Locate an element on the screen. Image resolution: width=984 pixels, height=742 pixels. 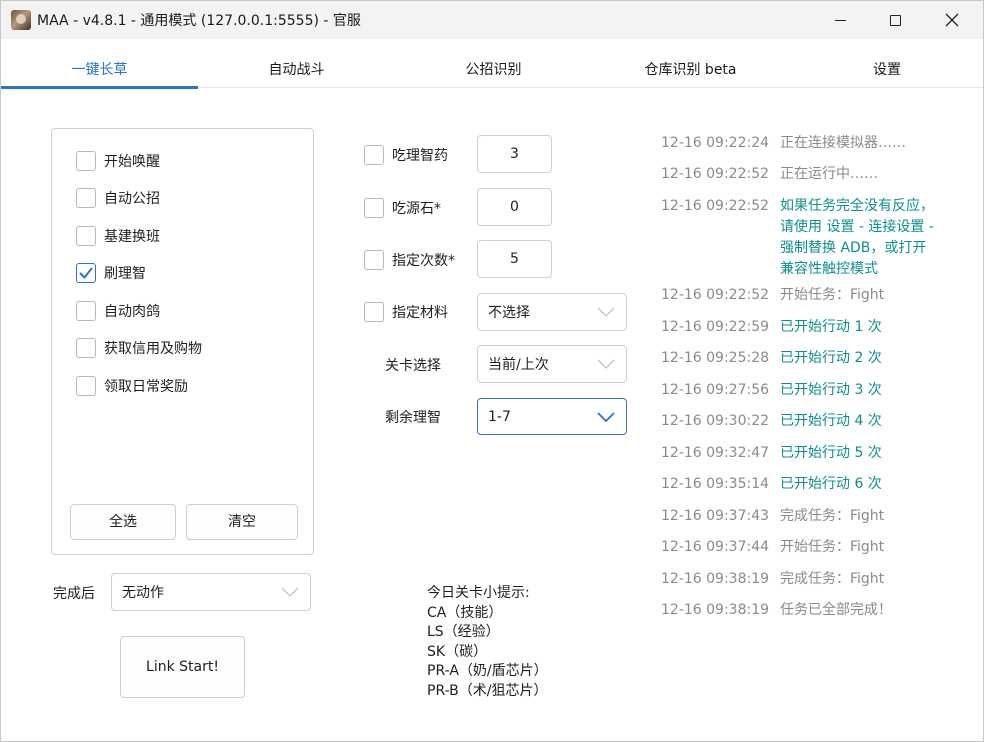
times-label: 指定次数* is located at coordinates (423, 261).